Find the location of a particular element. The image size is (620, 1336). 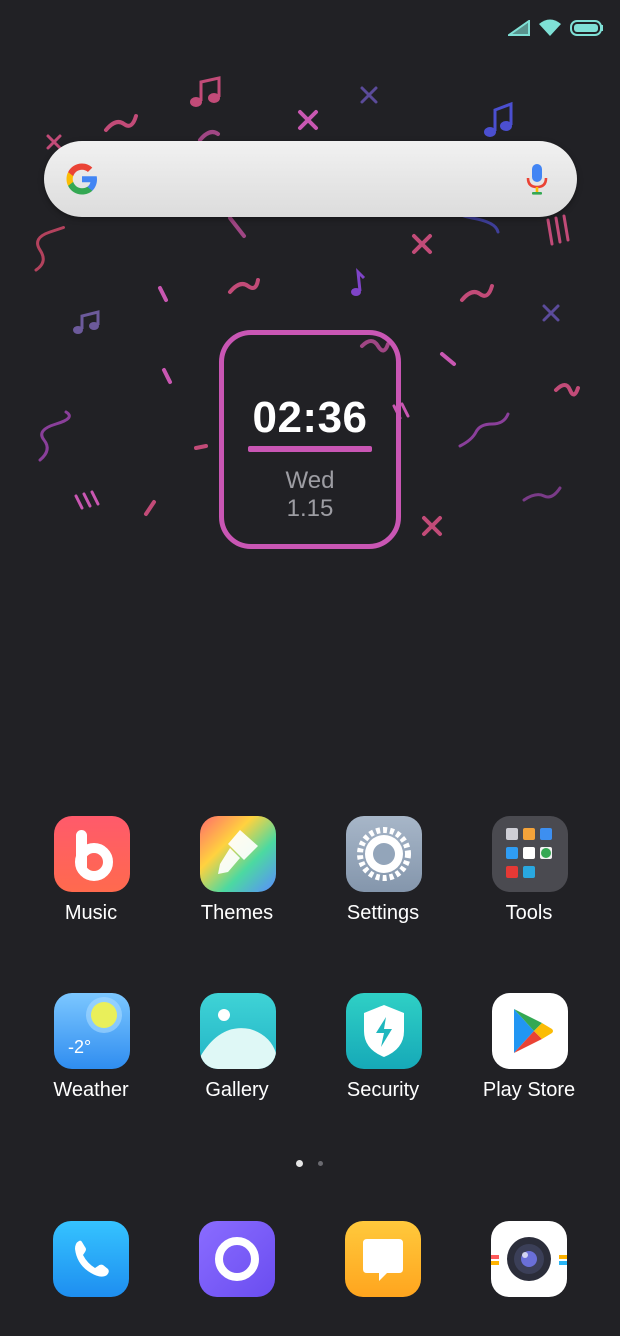

play-store-icon is located at coordinates (530, 1031).